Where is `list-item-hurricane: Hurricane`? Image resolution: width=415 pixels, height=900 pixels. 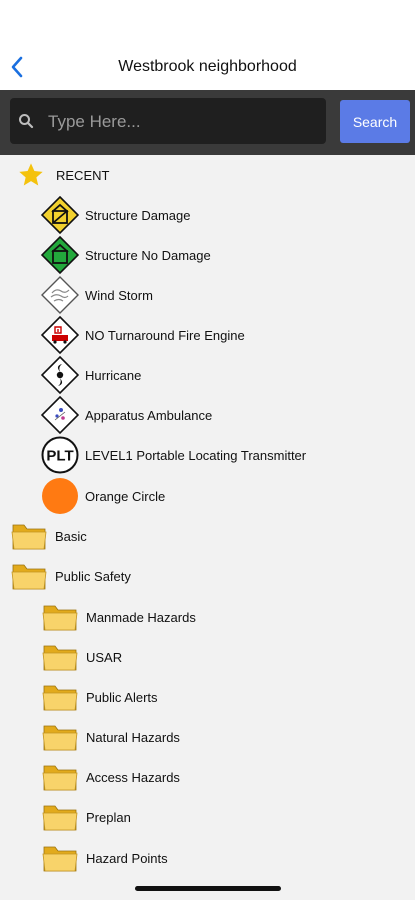
list-item-hurricane: Hurricane is located at coordinates (91, 375).